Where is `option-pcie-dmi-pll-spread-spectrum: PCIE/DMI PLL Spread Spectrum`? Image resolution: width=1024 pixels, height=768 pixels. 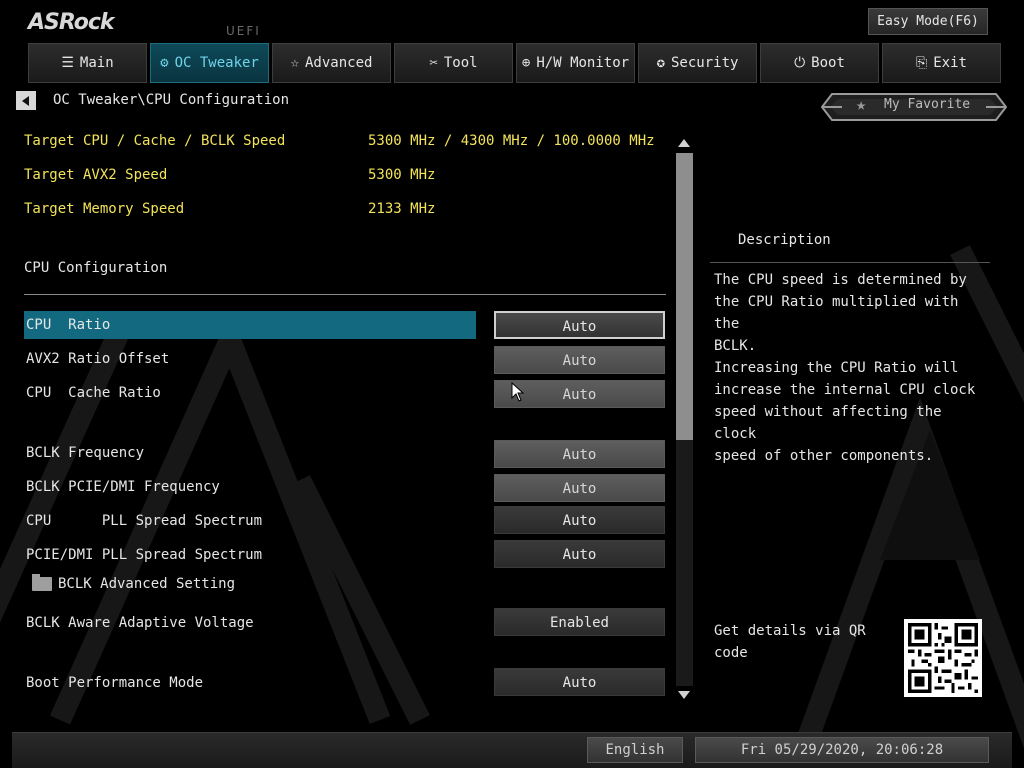 option-pcie-dmi-pll-spread-spectrum: PCIE/DMI PLL Spread Spectrum is located at coordinates (250, 555).